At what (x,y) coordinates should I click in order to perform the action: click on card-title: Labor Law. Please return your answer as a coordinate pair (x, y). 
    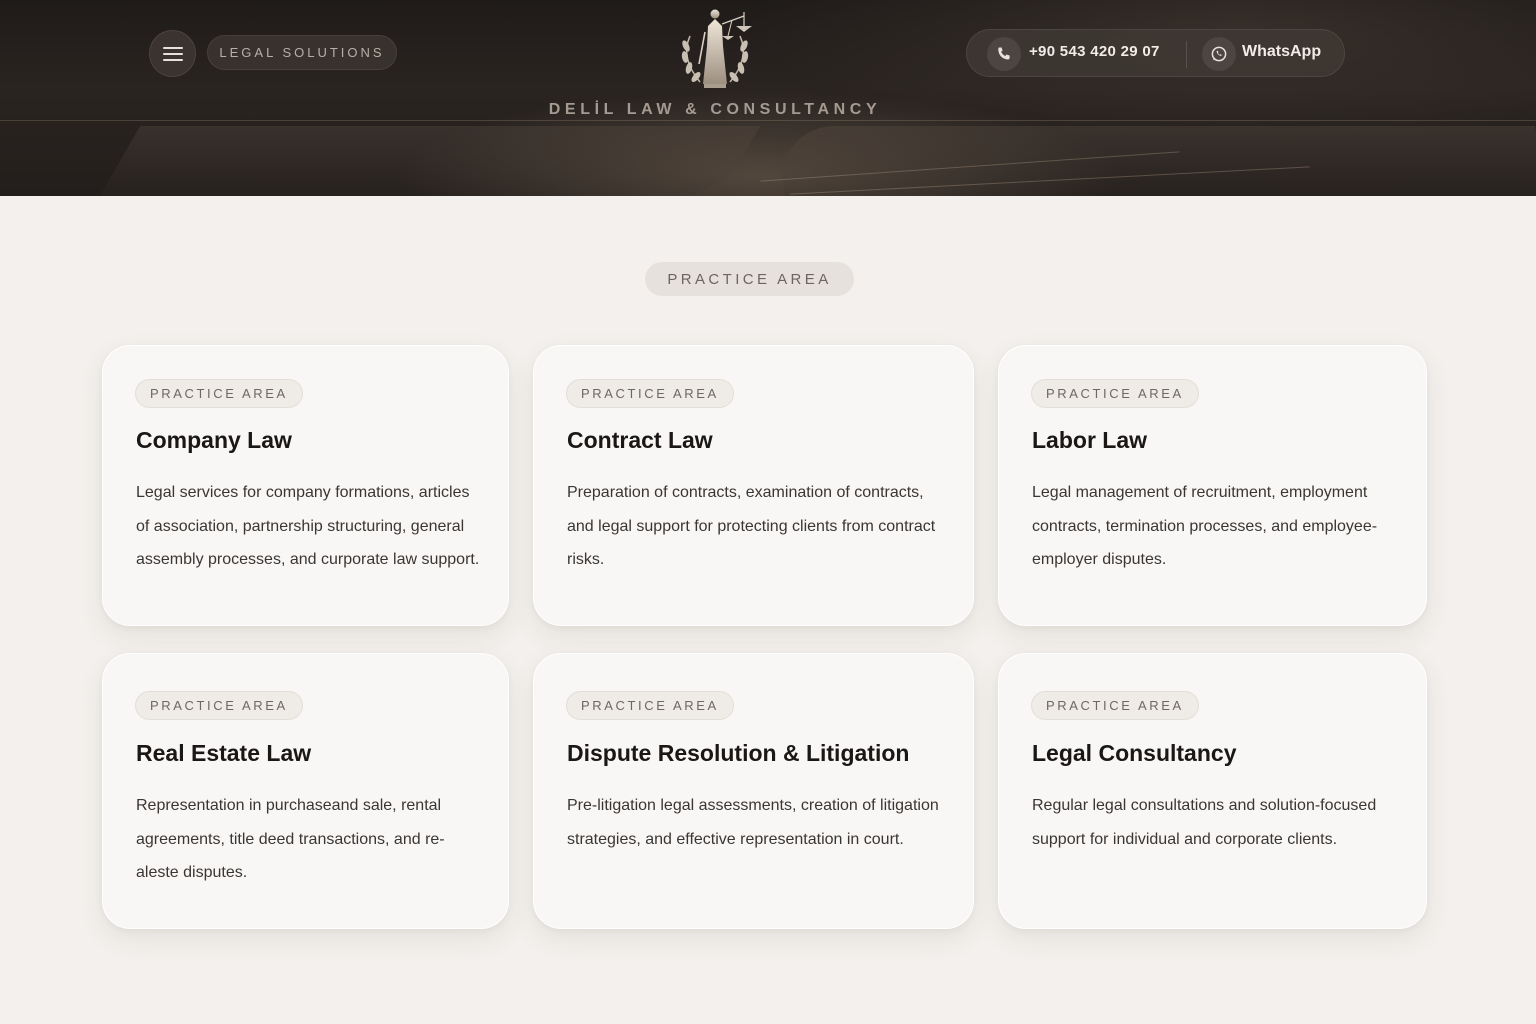
    Looking at the image, I should click on (1089, 440).